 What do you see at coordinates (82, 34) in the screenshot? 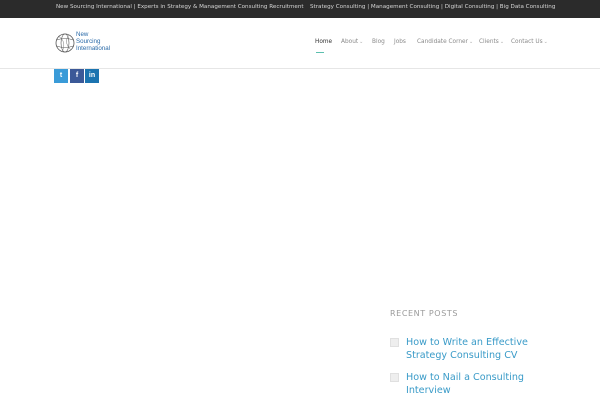
I see `logo-line-1: New` at bounding box center [82, 34].